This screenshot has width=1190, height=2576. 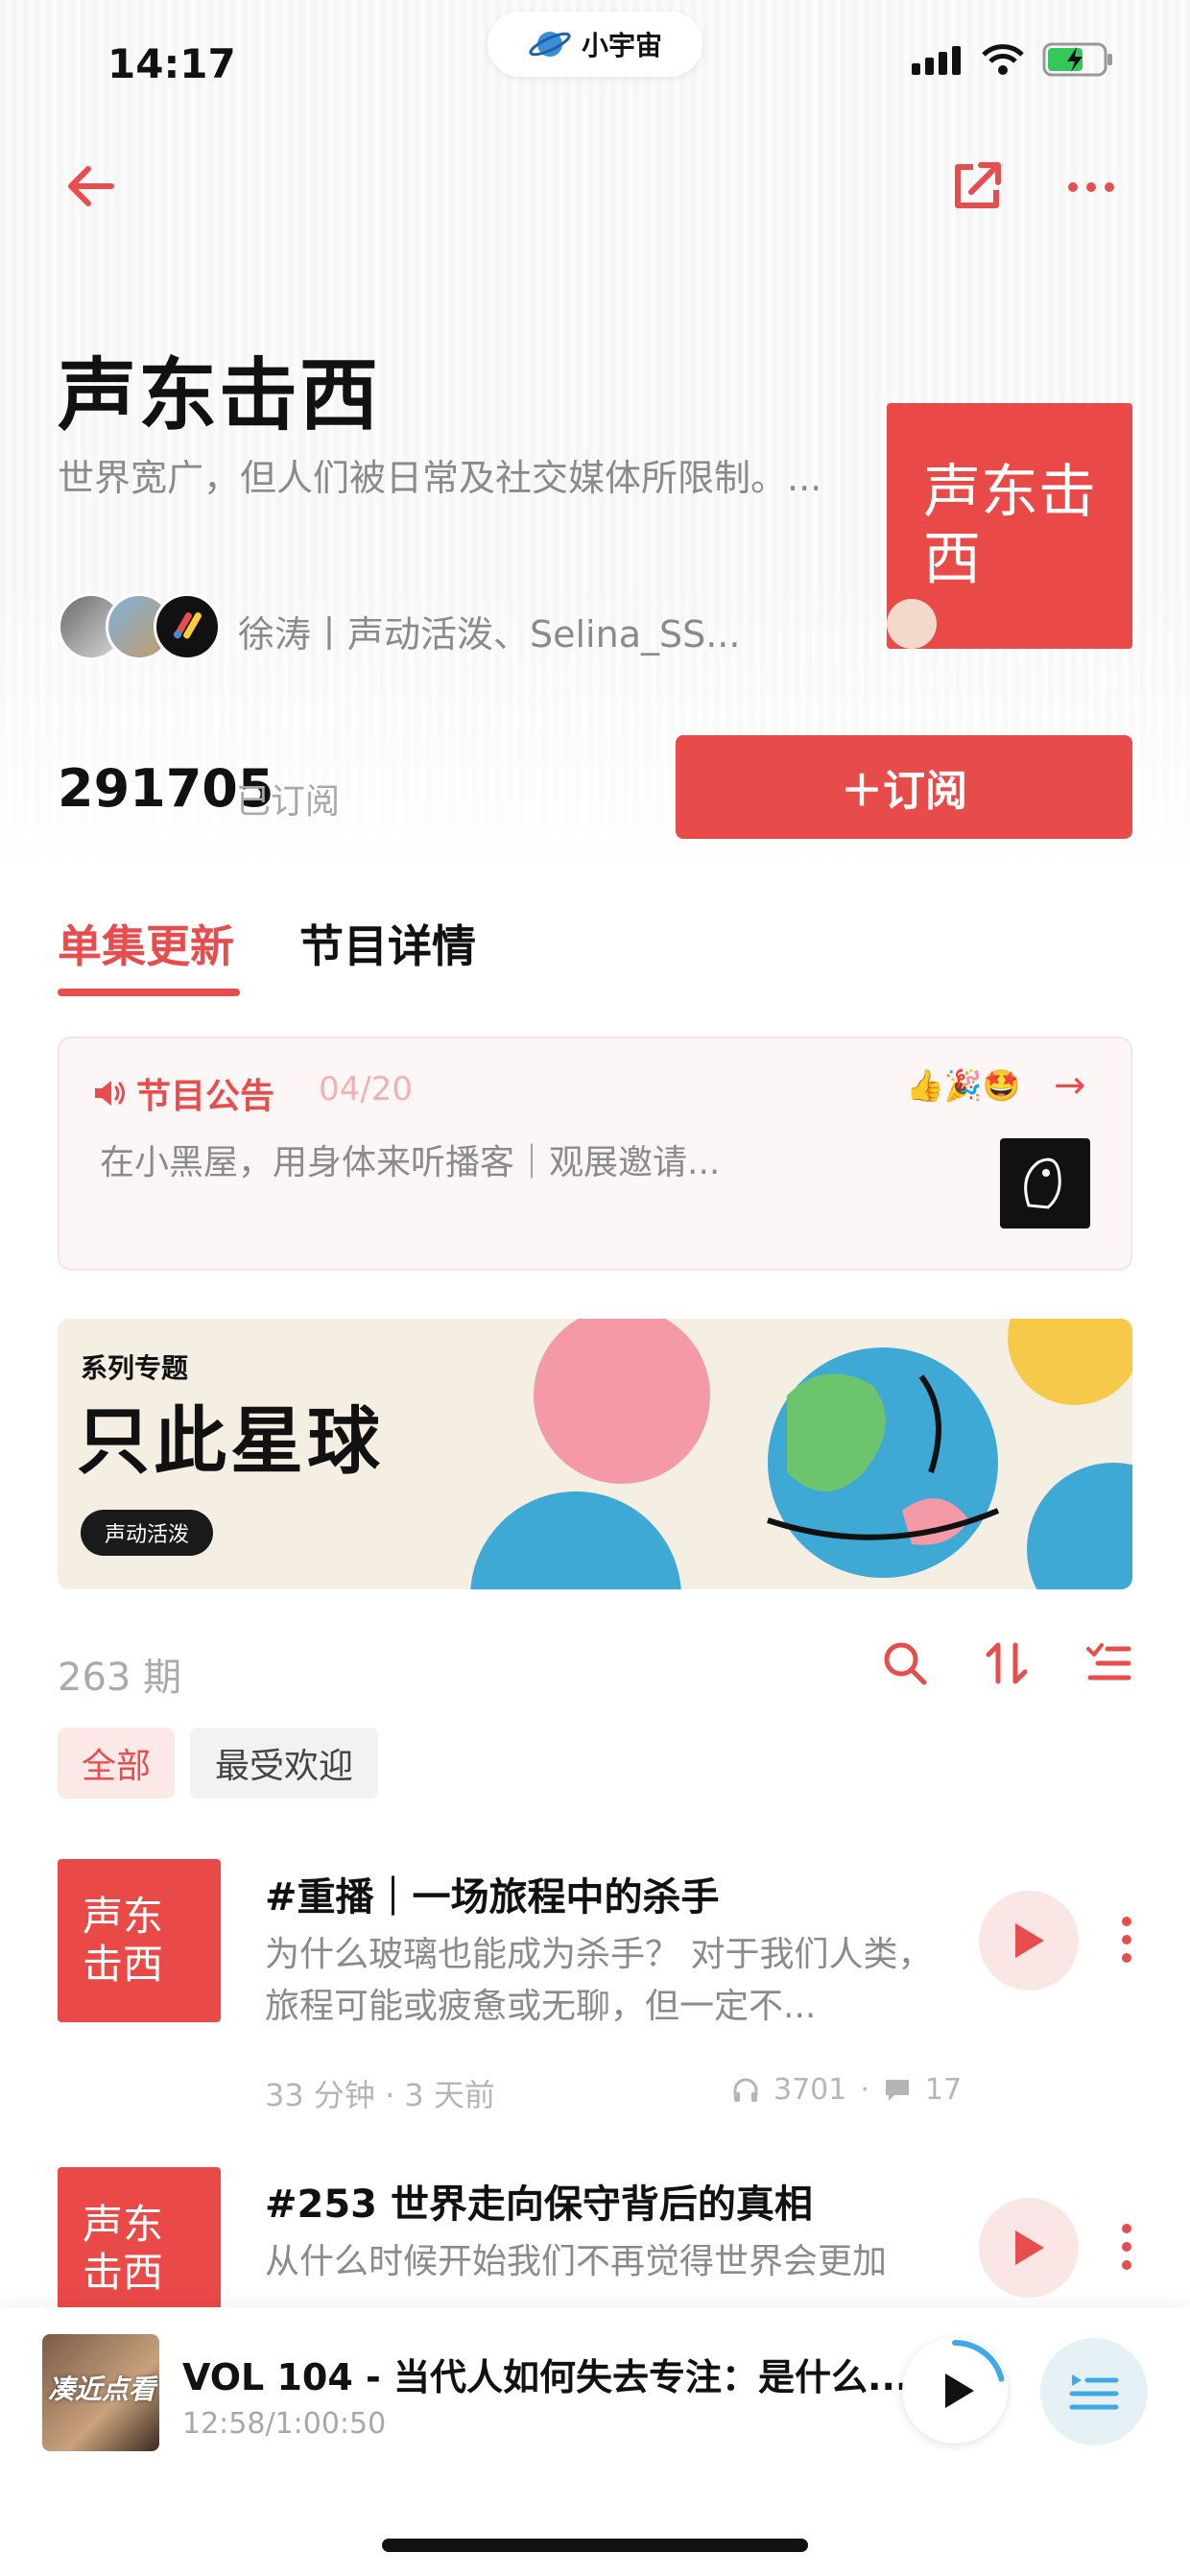 What do you see at coordinates (149, 992) in the screenshot?
I see `tab-underline` at bounding box center [149, 992].